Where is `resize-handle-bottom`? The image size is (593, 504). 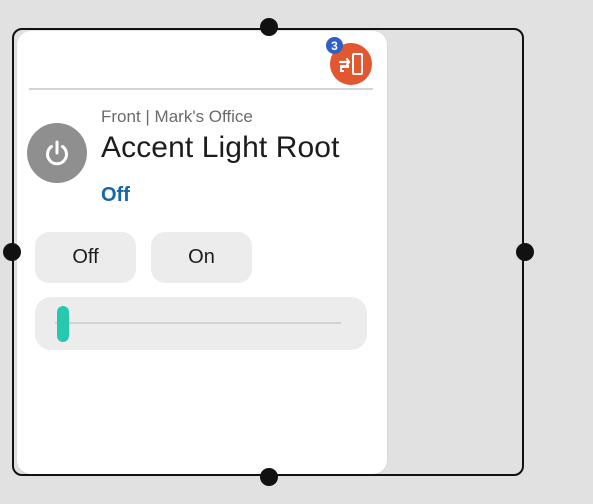
resize-handle-bottom is located at coordinates (269, 477).